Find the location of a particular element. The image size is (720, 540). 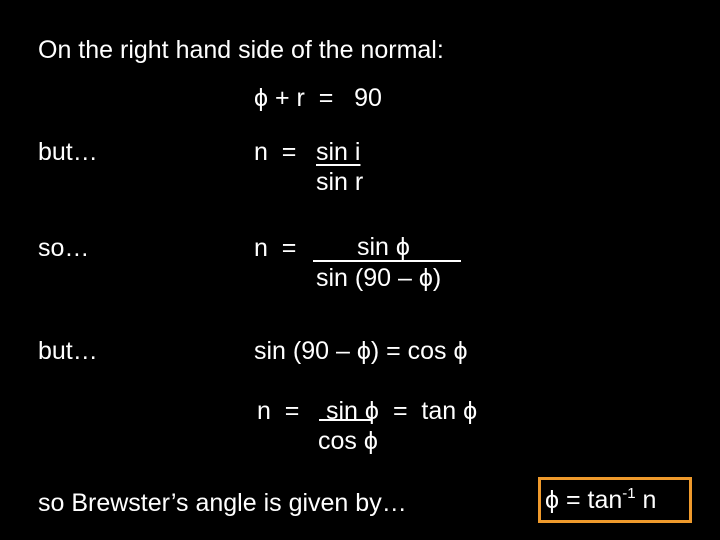

cosine-identity: sin (90 – ϕ) = cos ϕ is located at coordinates (361, 351).